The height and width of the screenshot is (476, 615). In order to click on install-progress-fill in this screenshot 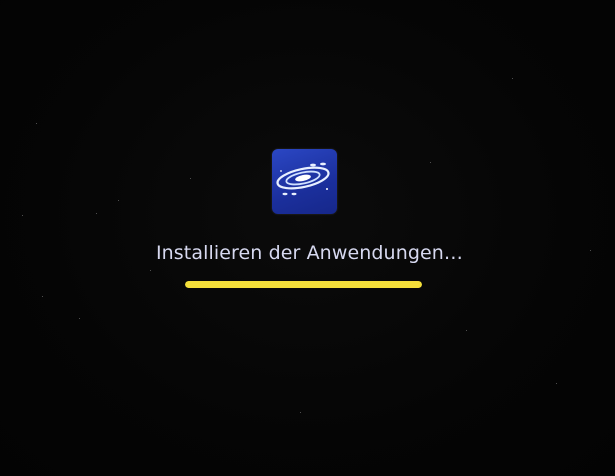, I will do `click(303, 284)`.